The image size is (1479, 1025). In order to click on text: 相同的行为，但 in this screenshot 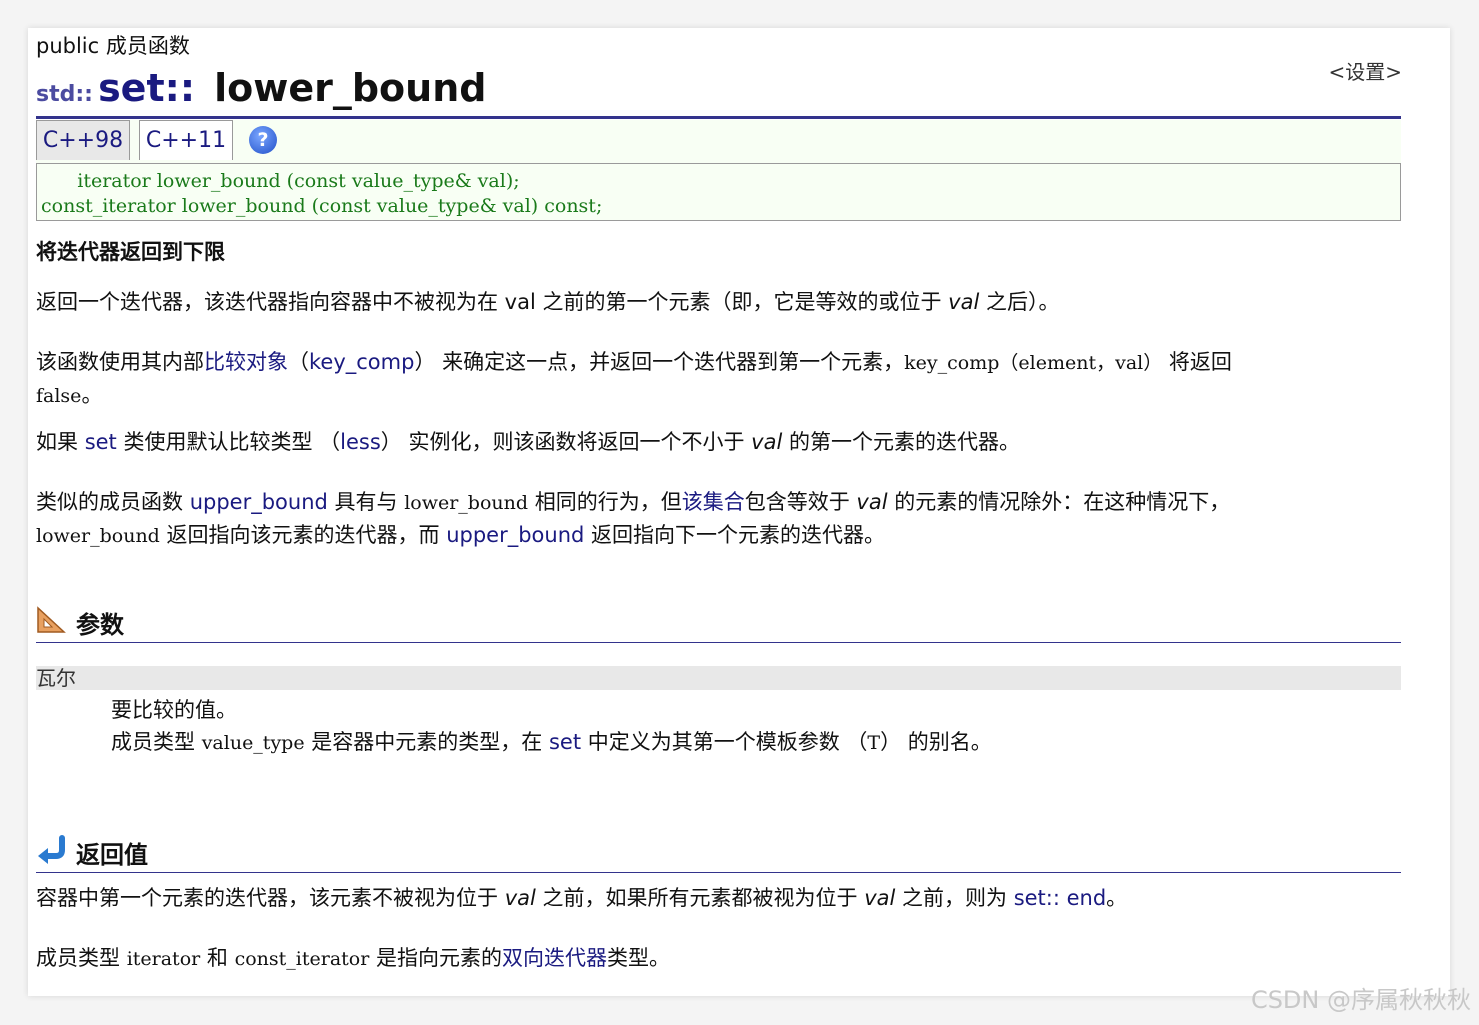, I will do `click(605, 502)`.